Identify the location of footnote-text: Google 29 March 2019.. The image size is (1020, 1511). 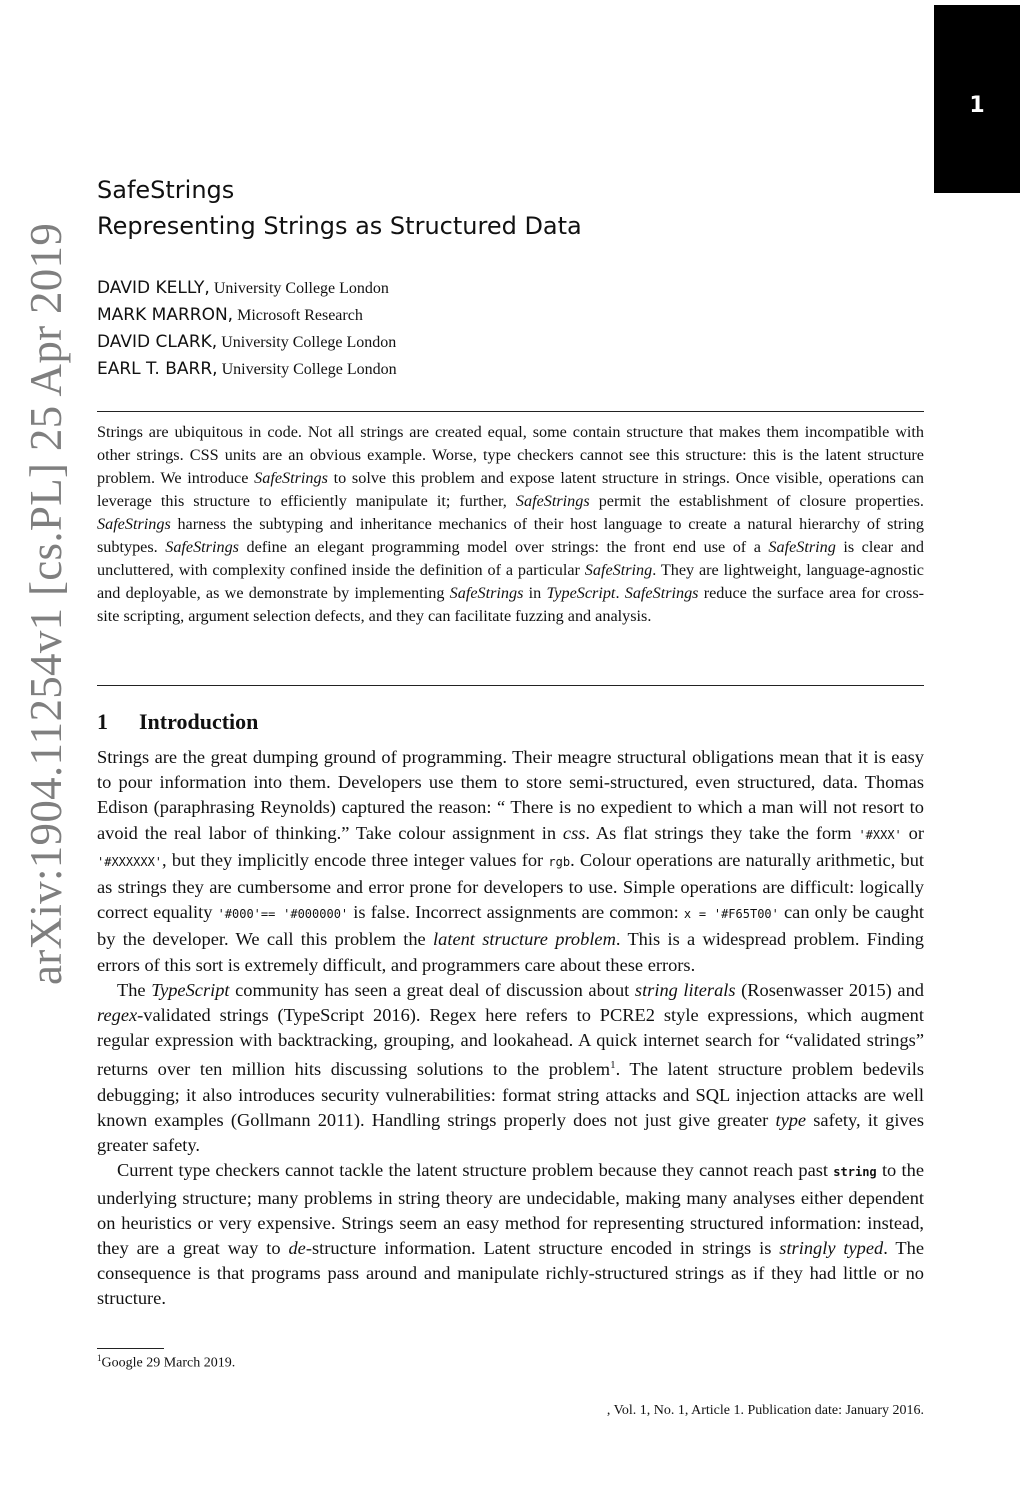
(168, 1363).